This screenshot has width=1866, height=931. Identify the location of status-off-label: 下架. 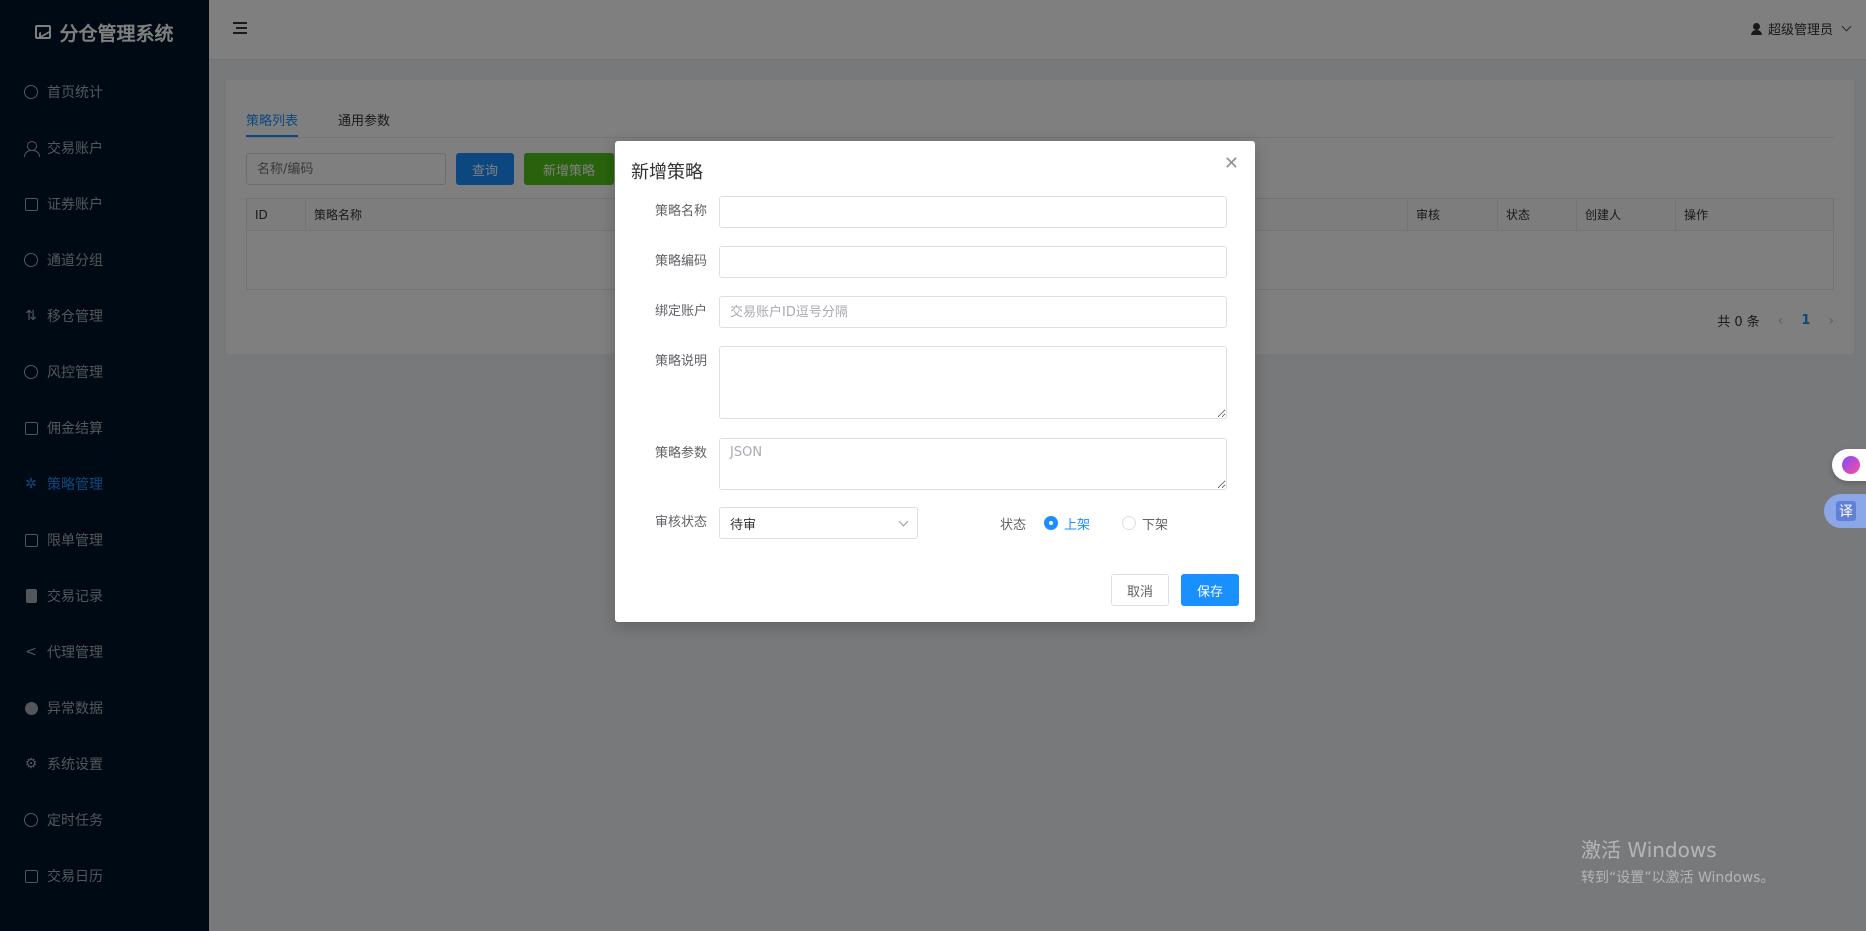
(1155, 525).